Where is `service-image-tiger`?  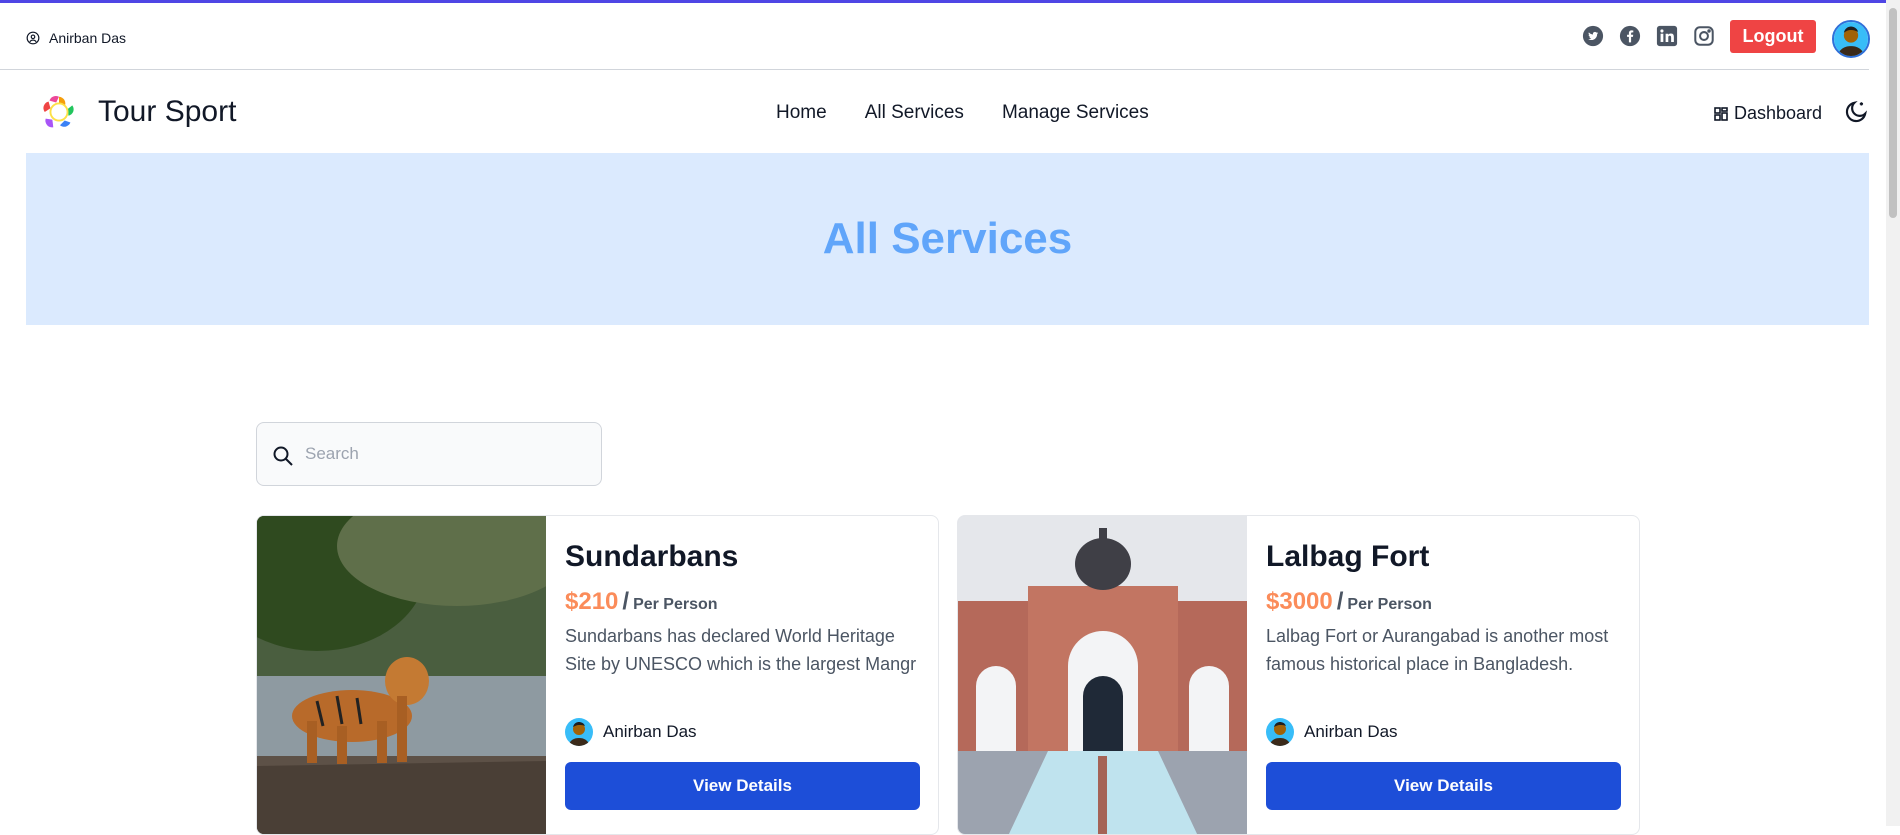 service-image-tiger is located at coordinates (401, 675).